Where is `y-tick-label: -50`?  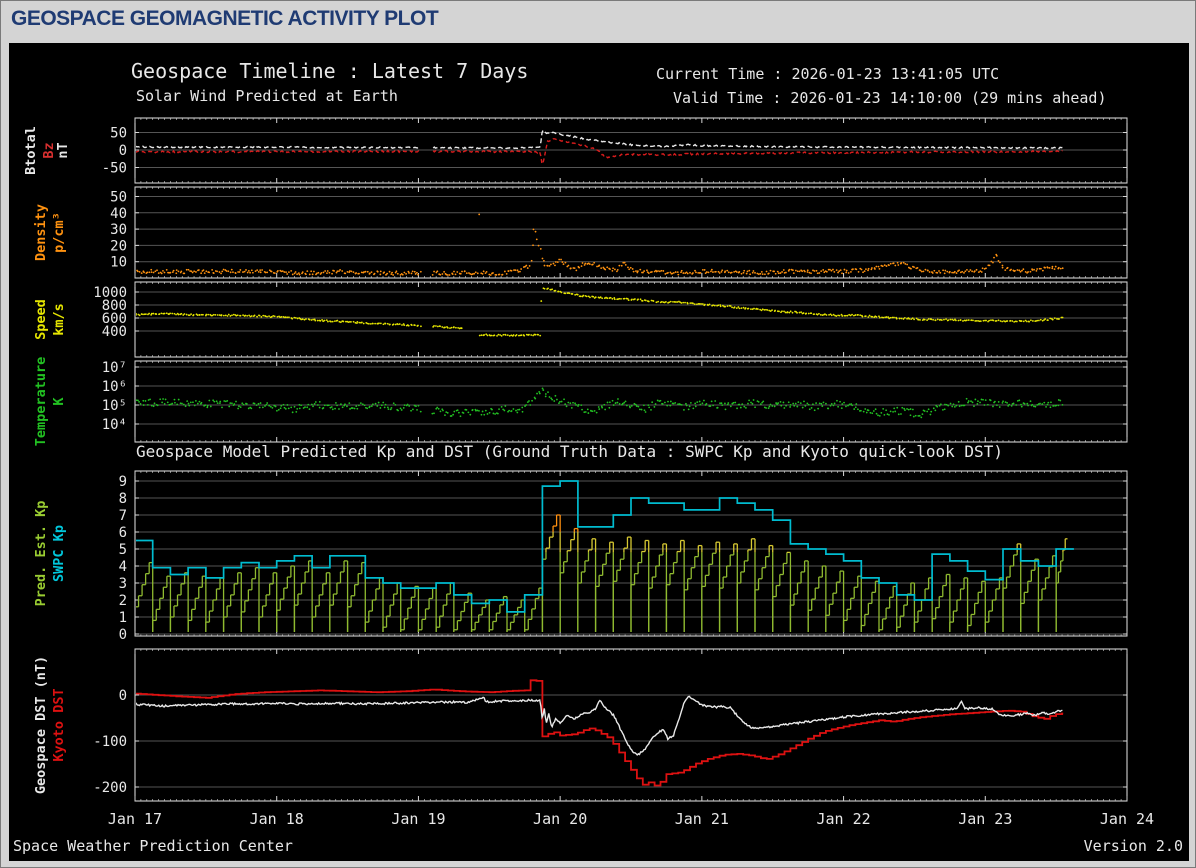 y-tick-label: -50 is located at coordinates (114, 169).